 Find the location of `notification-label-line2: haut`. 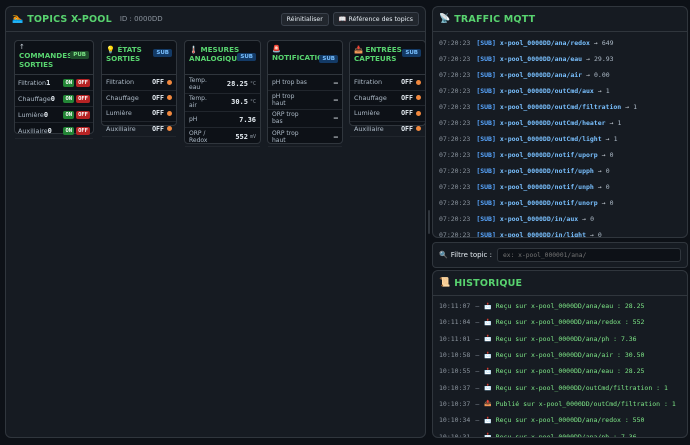

notification-label-line2: haut is located at coordinates (279, 103).